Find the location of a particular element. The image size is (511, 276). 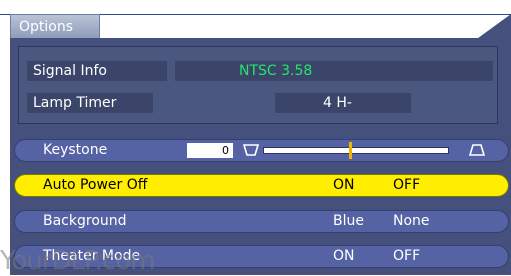

auto-power-off-on-option: ON is located at coordinates (344, 185).